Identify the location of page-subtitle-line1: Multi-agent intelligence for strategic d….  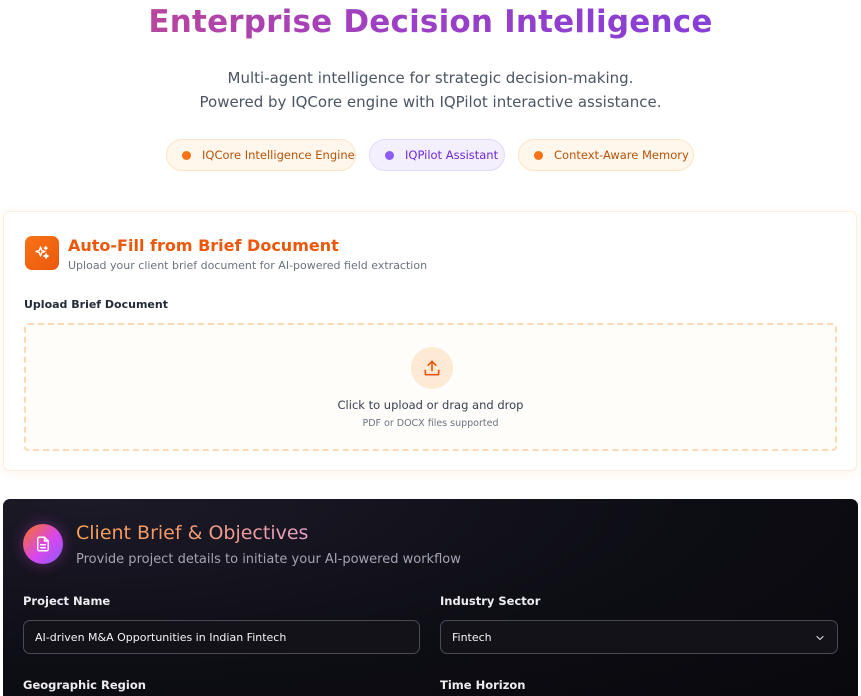
(430, 78).